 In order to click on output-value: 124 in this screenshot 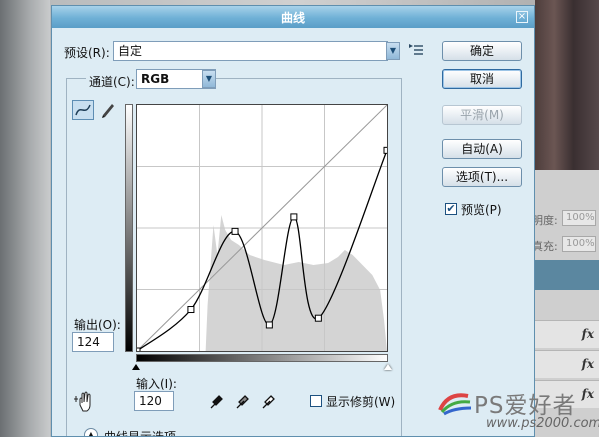, I will do `click(88, 342)`.